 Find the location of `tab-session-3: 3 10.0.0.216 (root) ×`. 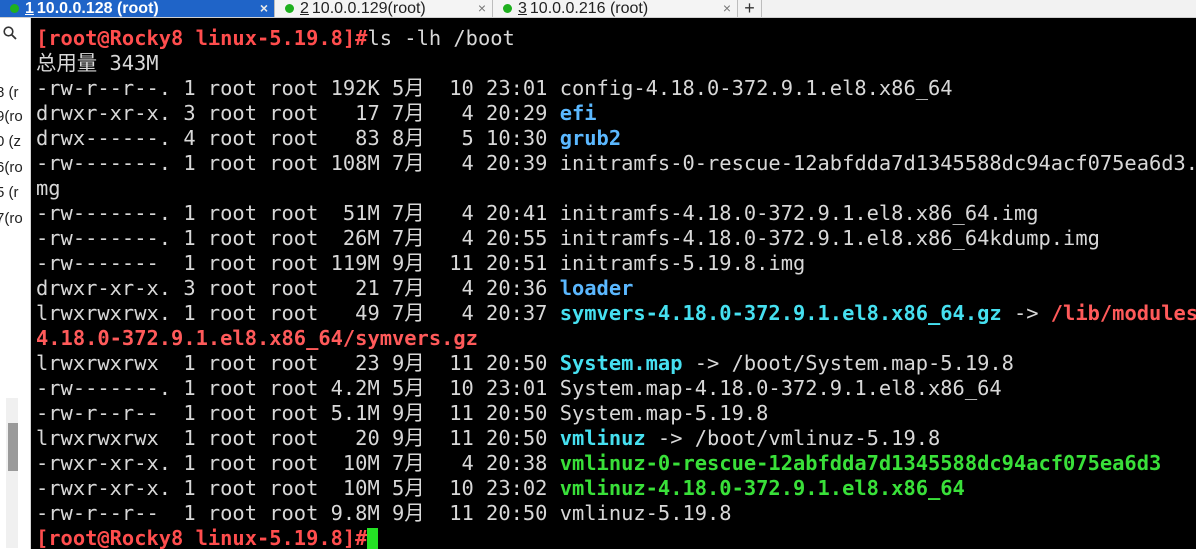

tab-session-3: 3 10.0.0.216 (root) × is located at coordinates (615, 8).